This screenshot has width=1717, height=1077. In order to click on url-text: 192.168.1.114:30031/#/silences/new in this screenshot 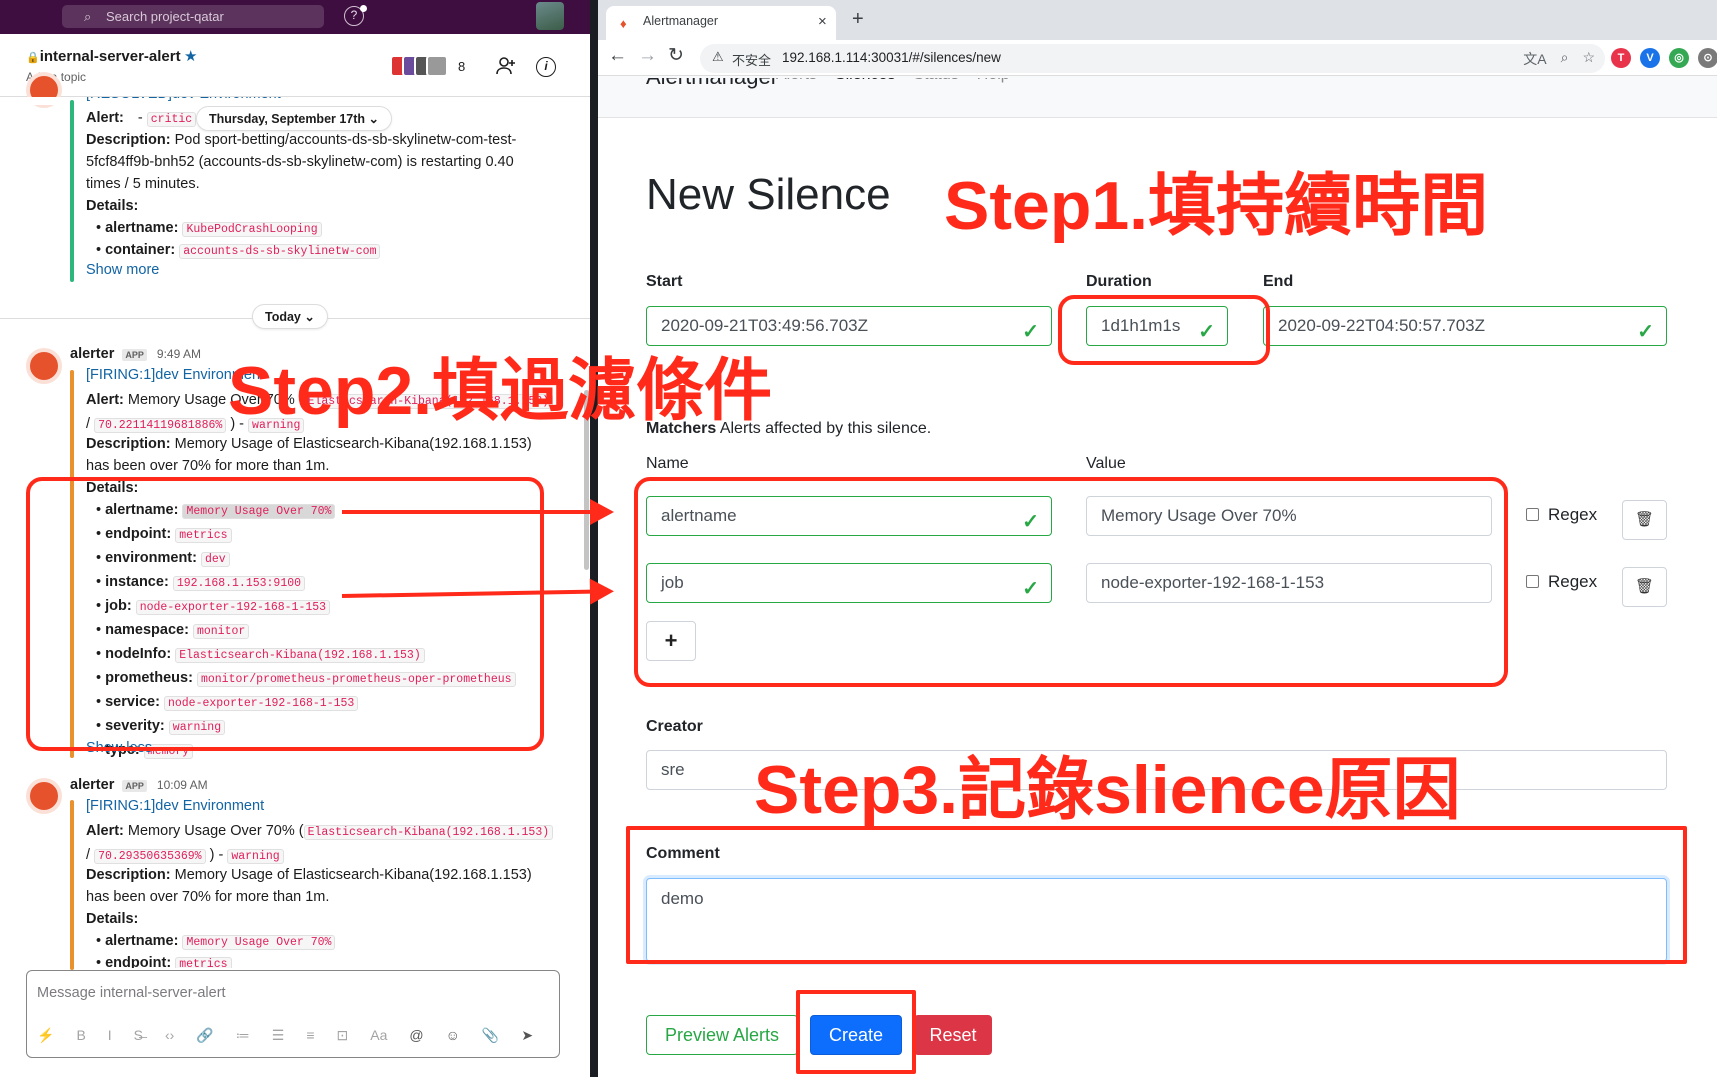, I will do `click(891, 57)`.